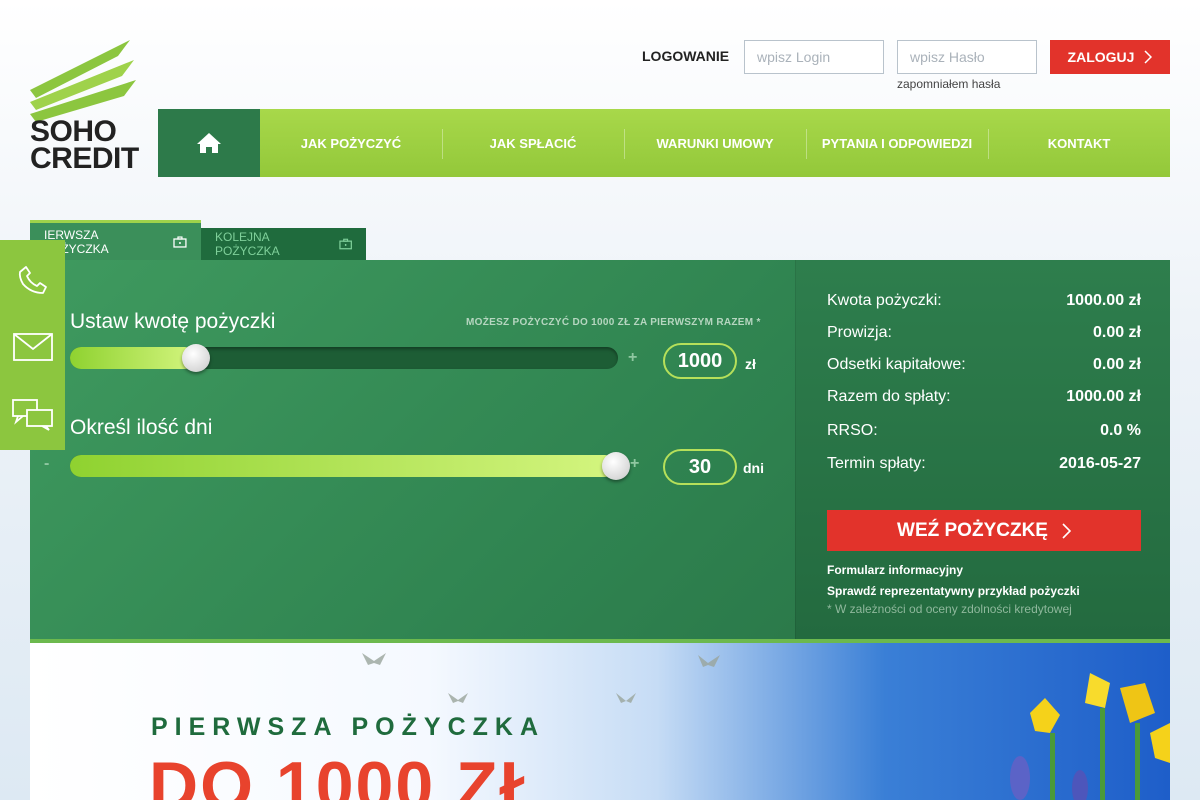  What do you see at coordinates (533, 143) in the screenshot?
I see `nav-item-how-to-repay: JAK SPŁACIĆ` at bounding box center [533, 143].